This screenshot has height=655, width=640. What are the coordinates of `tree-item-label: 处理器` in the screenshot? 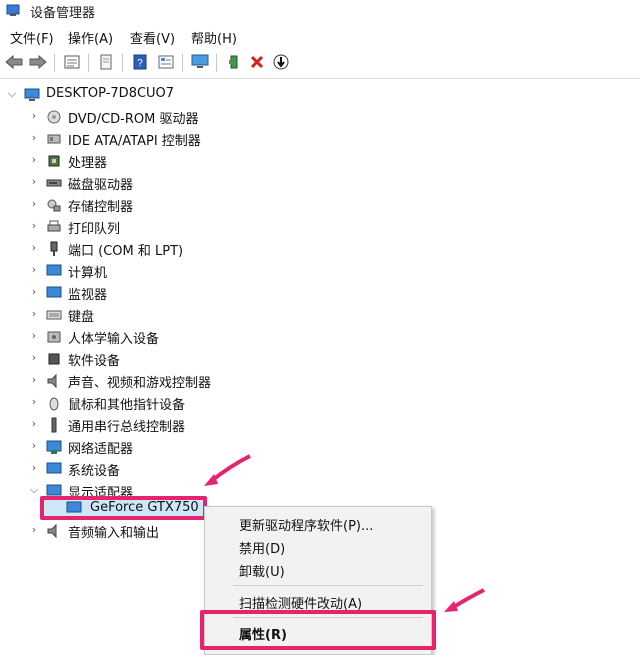 It's located at (88, 163).